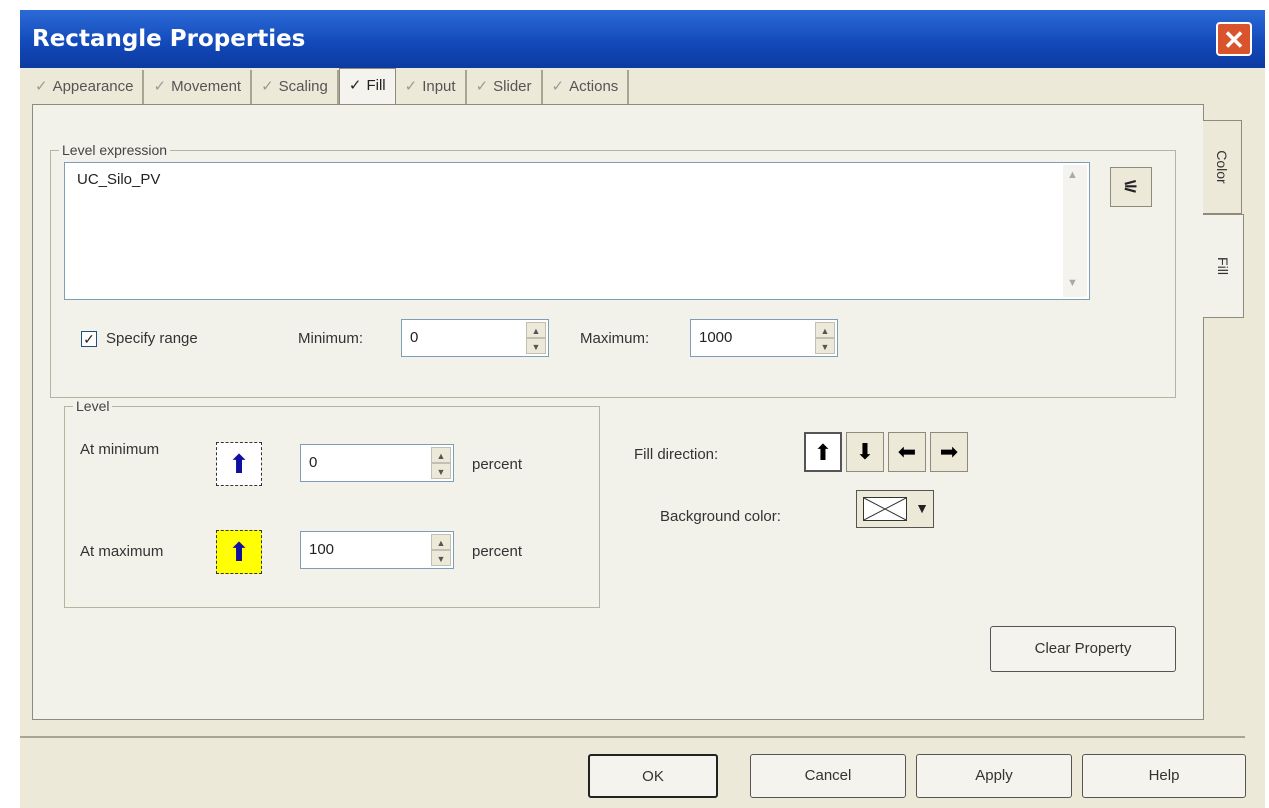  I want to click on arrow-left-icon: ⬅, so click(907, 451).